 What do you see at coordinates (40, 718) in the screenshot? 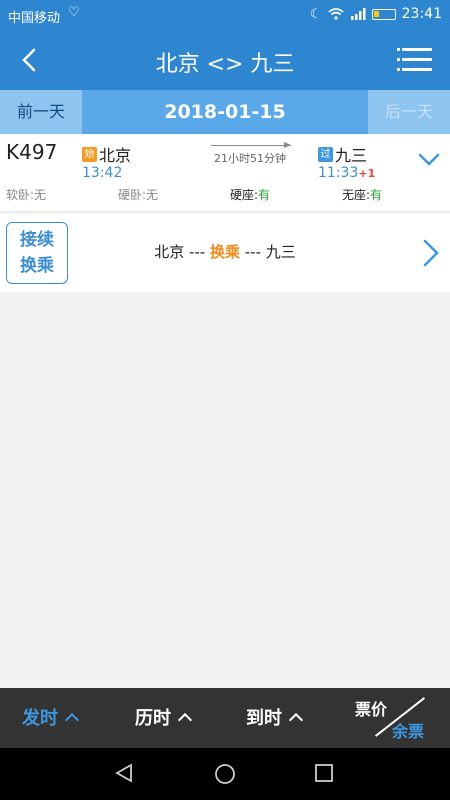
I see `tab-label: 发时` at bounding box center [40, 718].